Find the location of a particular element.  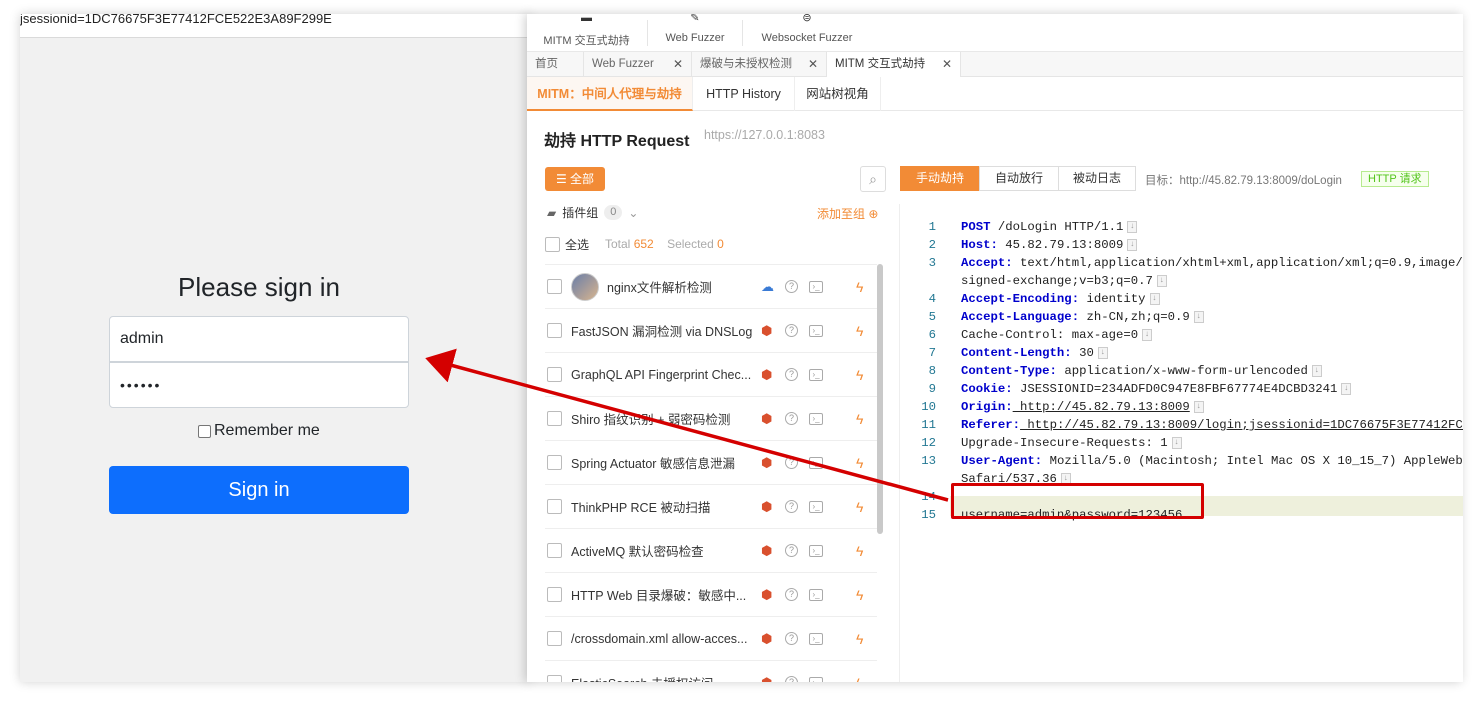

nav-mitm-label: MITM 交互式劫持 is located at coordinates (586, 41).